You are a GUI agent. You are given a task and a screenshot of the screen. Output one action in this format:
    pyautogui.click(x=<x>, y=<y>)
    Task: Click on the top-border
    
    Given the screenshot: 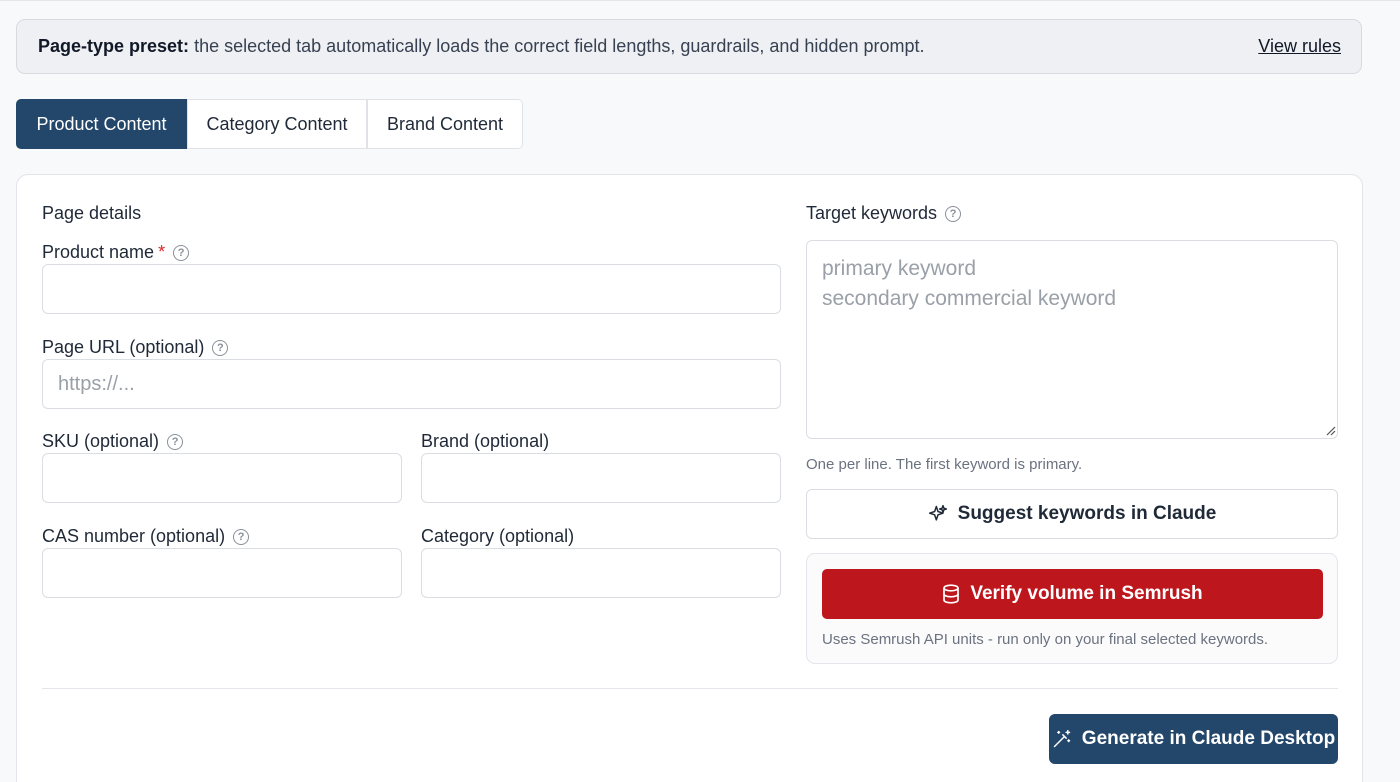 What is the action you would take?
    pyautogui.click(x=700, y=1)
    